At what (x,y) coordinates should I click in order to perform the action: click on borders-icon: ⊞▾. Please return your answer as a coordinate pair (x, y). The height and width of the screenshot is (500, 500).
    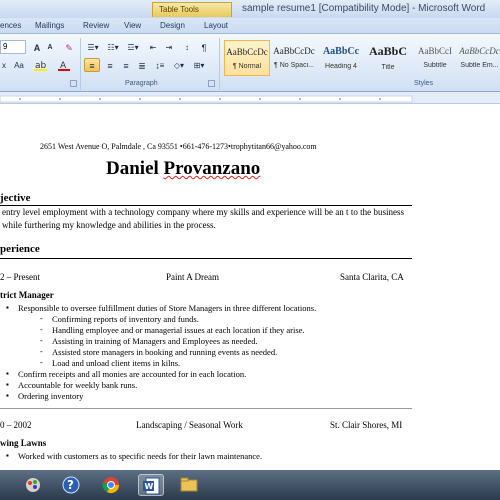
    Looking at the image, I should click on (199, 65).